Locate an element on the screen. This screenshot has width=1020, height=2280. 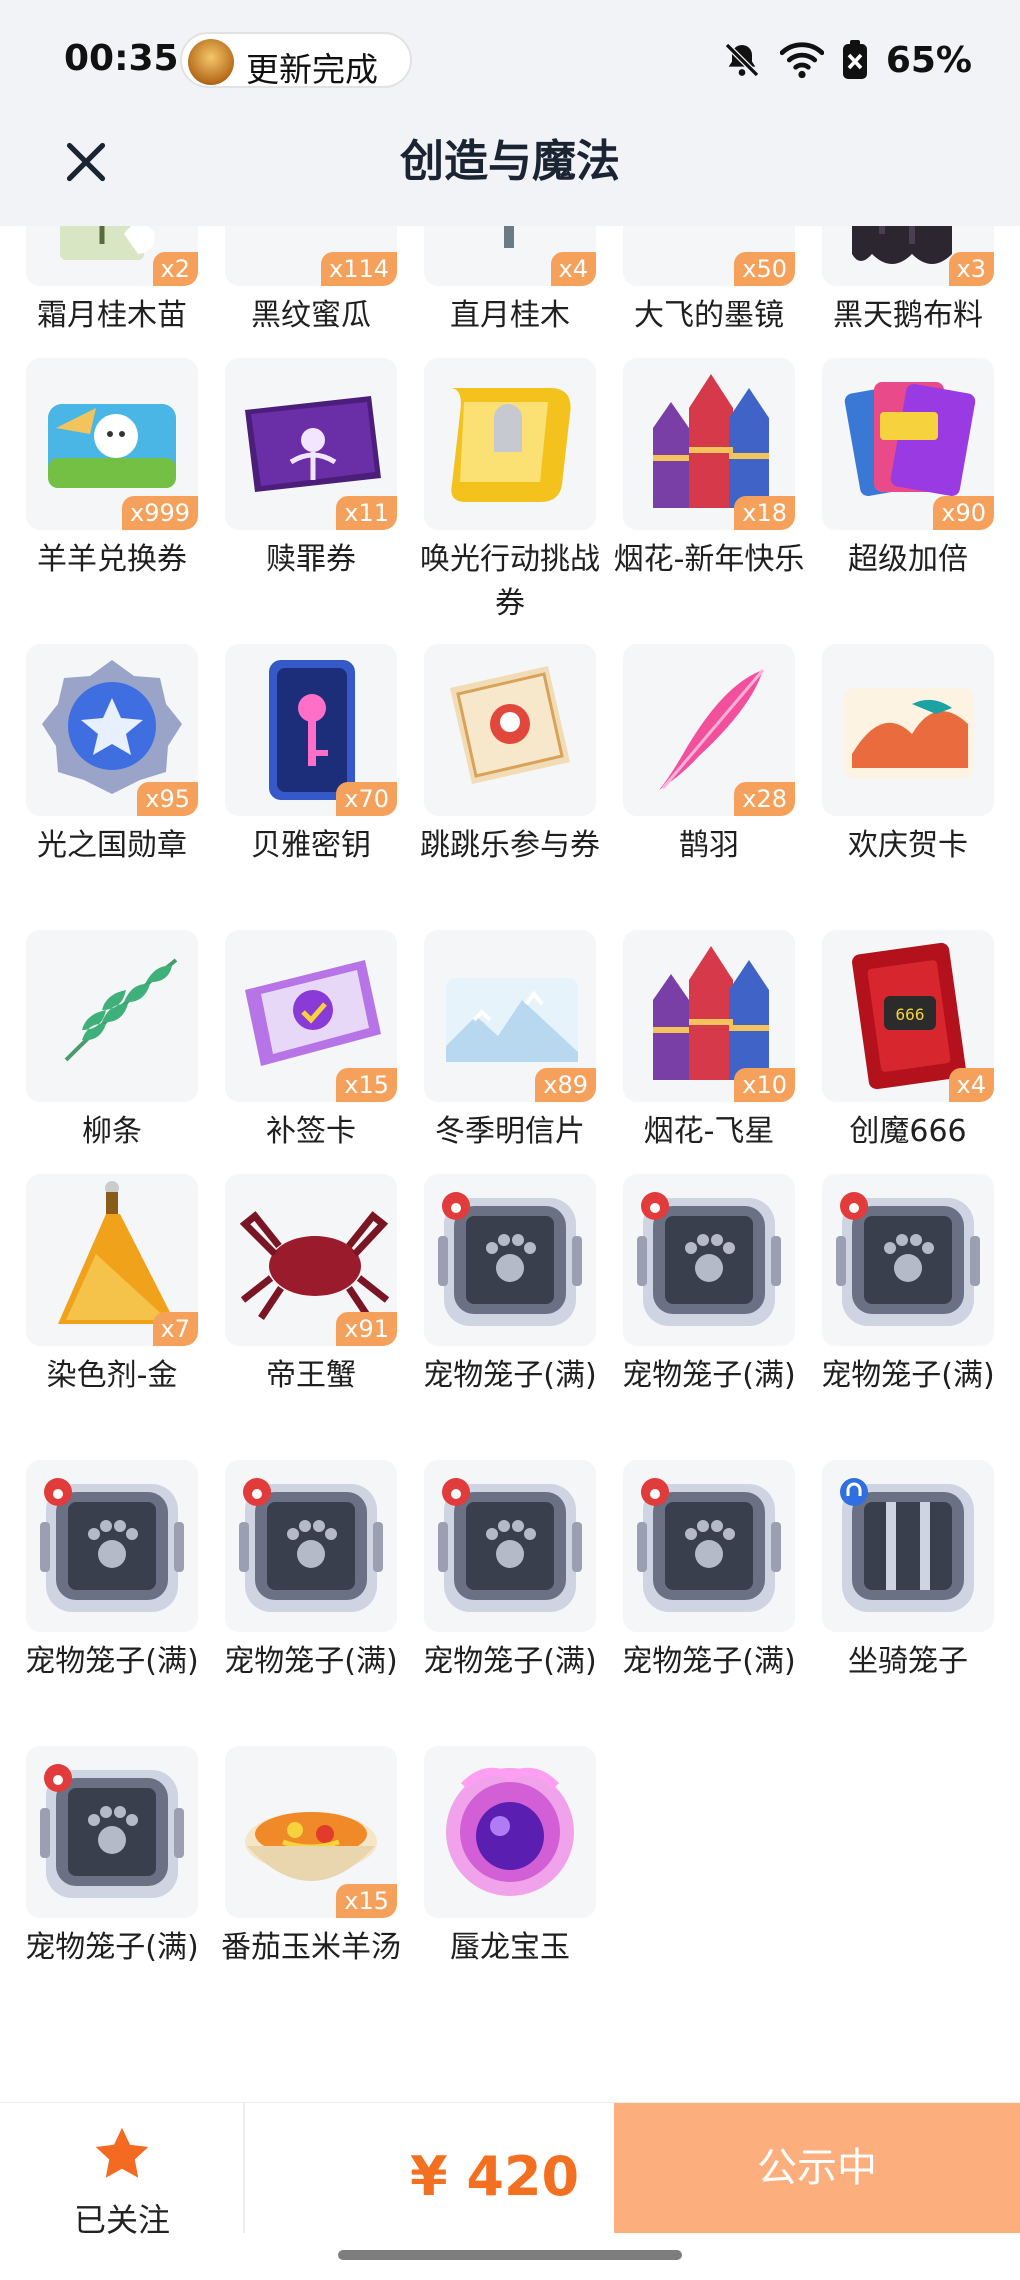
item-name: 蜃龙宝玉 is located at coordinates (510, 1947).